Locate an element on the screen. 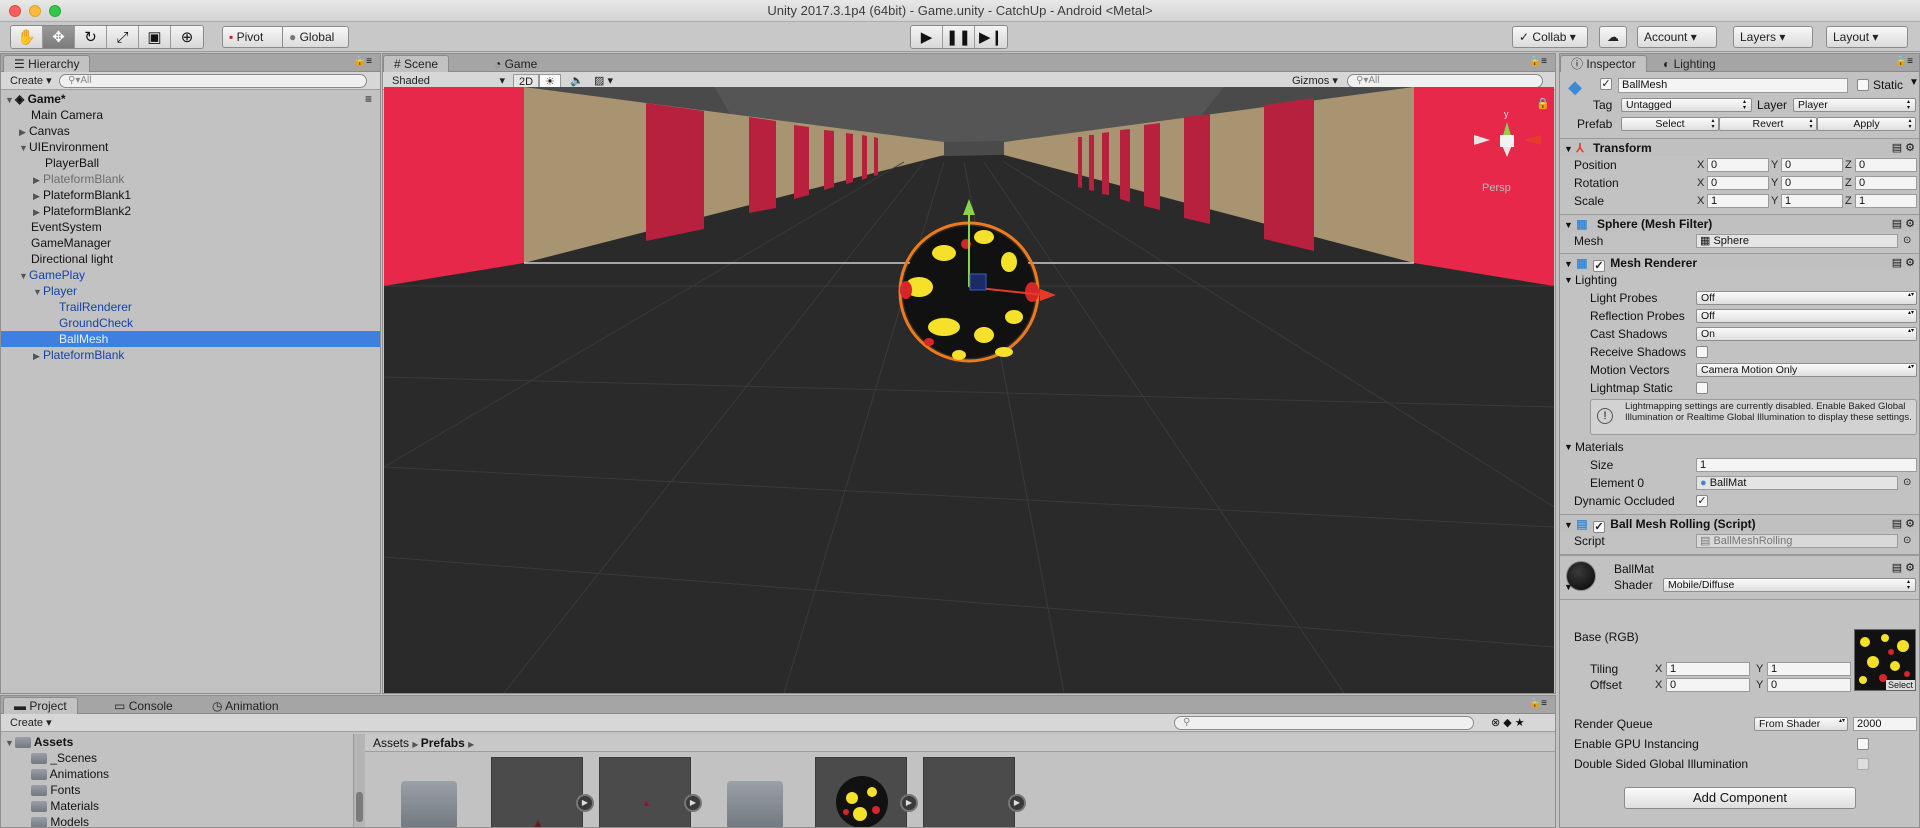 The height and width of the screenshot is (828, 1920). global-toggle: ● Global is located at coordinates (315, 37).